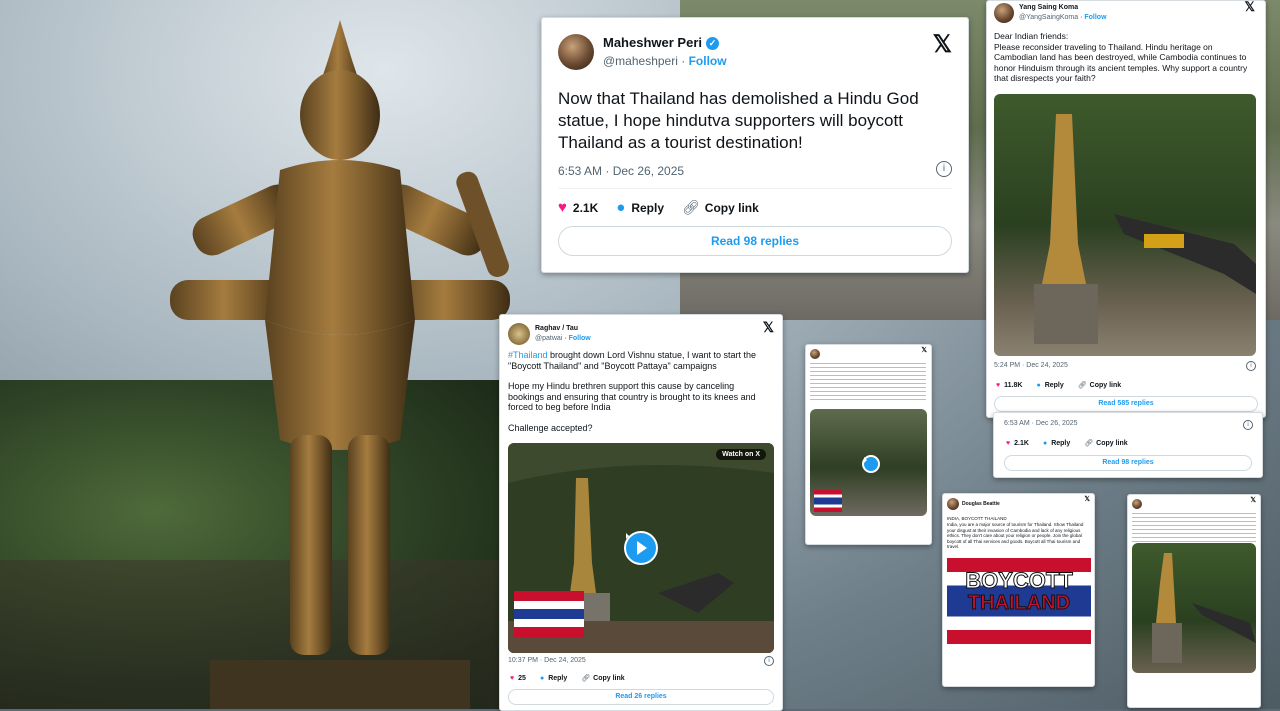 Image resolution: width=1280 pixels, height=711 pixels. What do you see at coordinates (641, 697) in the screenshot?
I see `read-replies-button: Read 26 replies` at bounding box center [641, 697].